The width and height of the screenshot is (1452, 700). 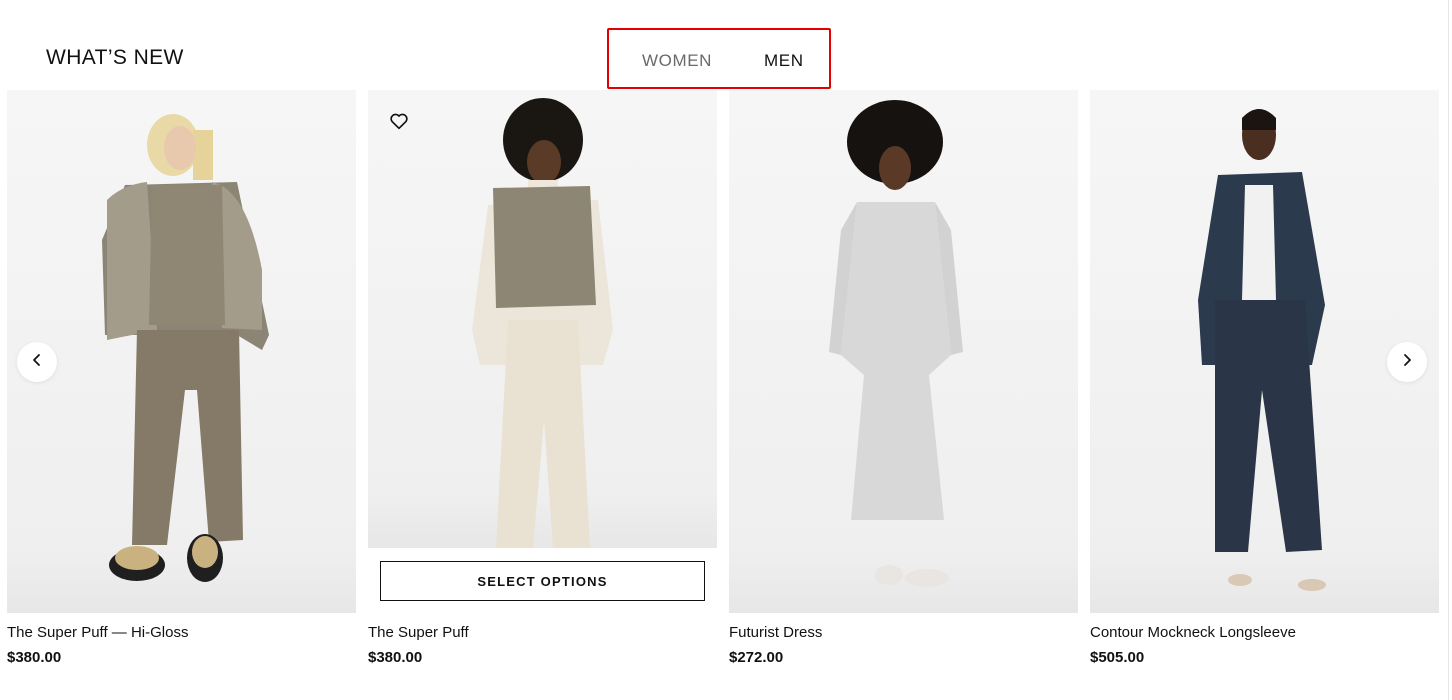 I want to click on product-name: Futurist Dress, so click(x=775, y=632).